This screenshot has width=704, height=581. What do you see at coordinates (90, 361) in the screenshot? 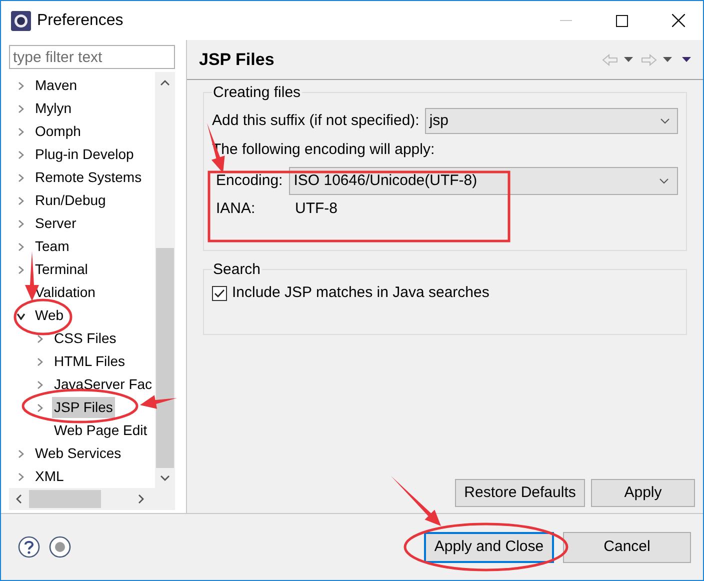
I see `tree-item: HTML Files` at bounding box center [90, 361].